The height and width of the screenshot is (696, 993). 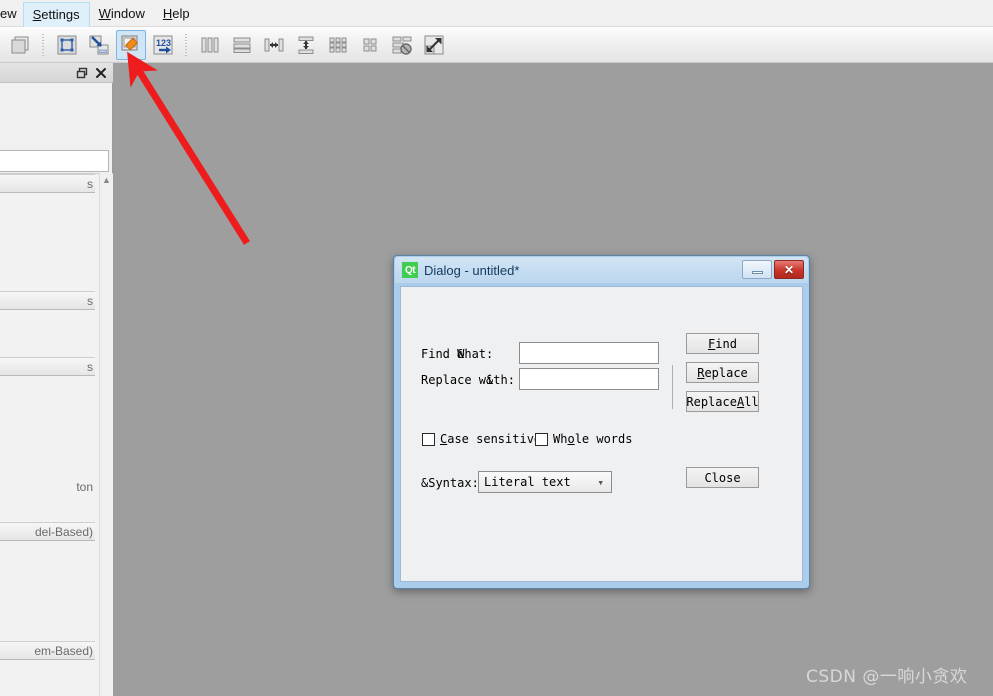 I want to click on find-what-input, so click(x=589, y=353).